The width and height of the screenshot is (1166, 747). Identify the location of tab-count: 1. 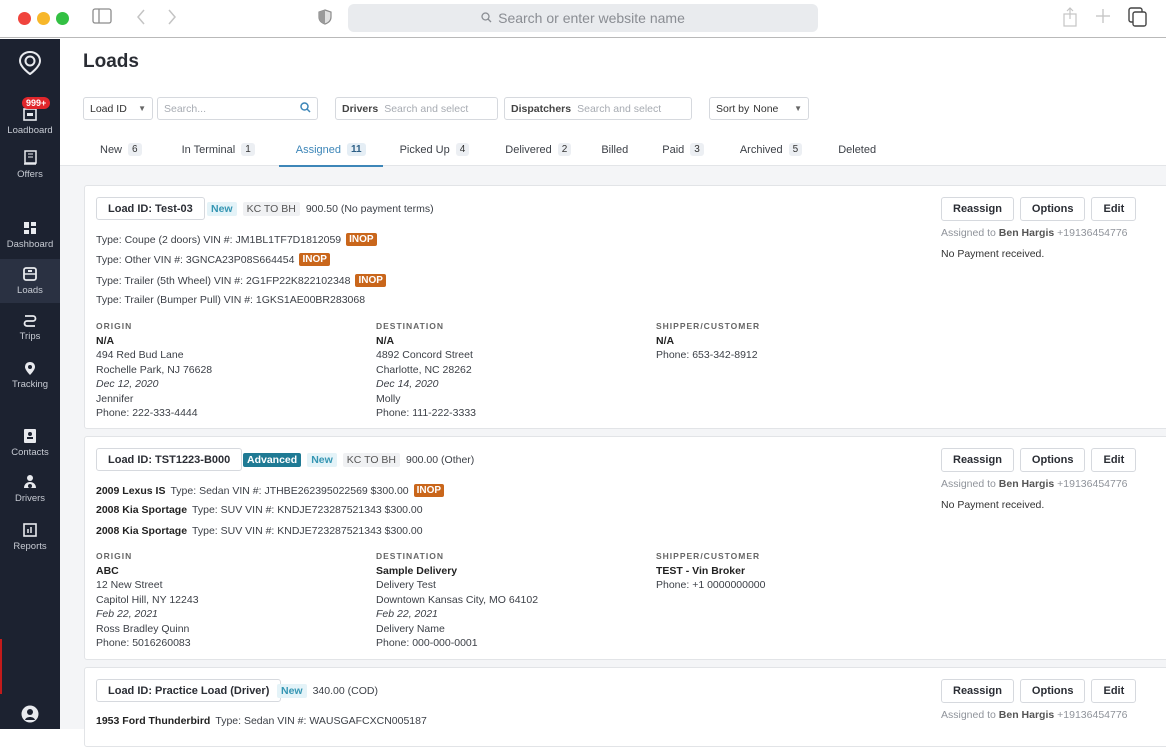
(248, 149).